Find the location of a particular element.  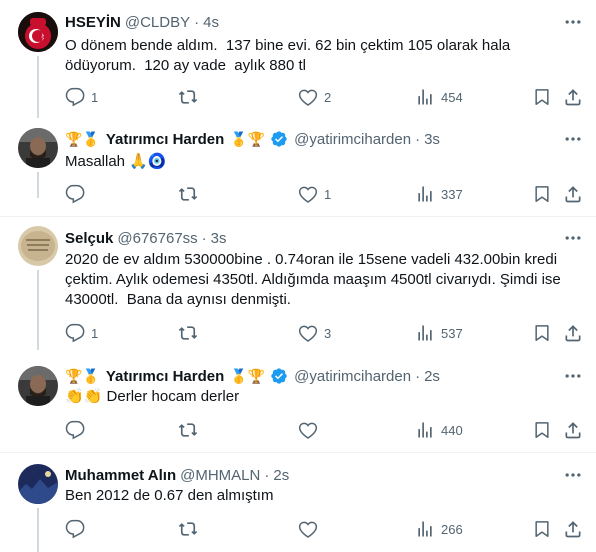

author-handle: @MHMALN is located at coordinates (220, 475).